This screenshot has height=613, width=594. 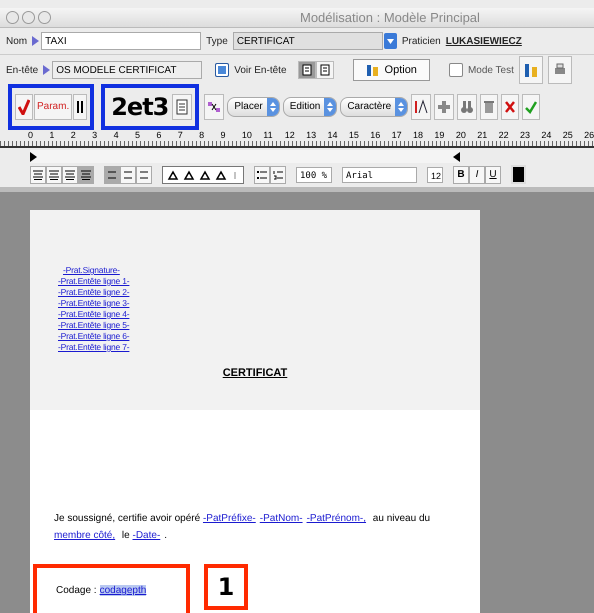 I want to click on codage-label: Codage :, so click(x=76, y=590).